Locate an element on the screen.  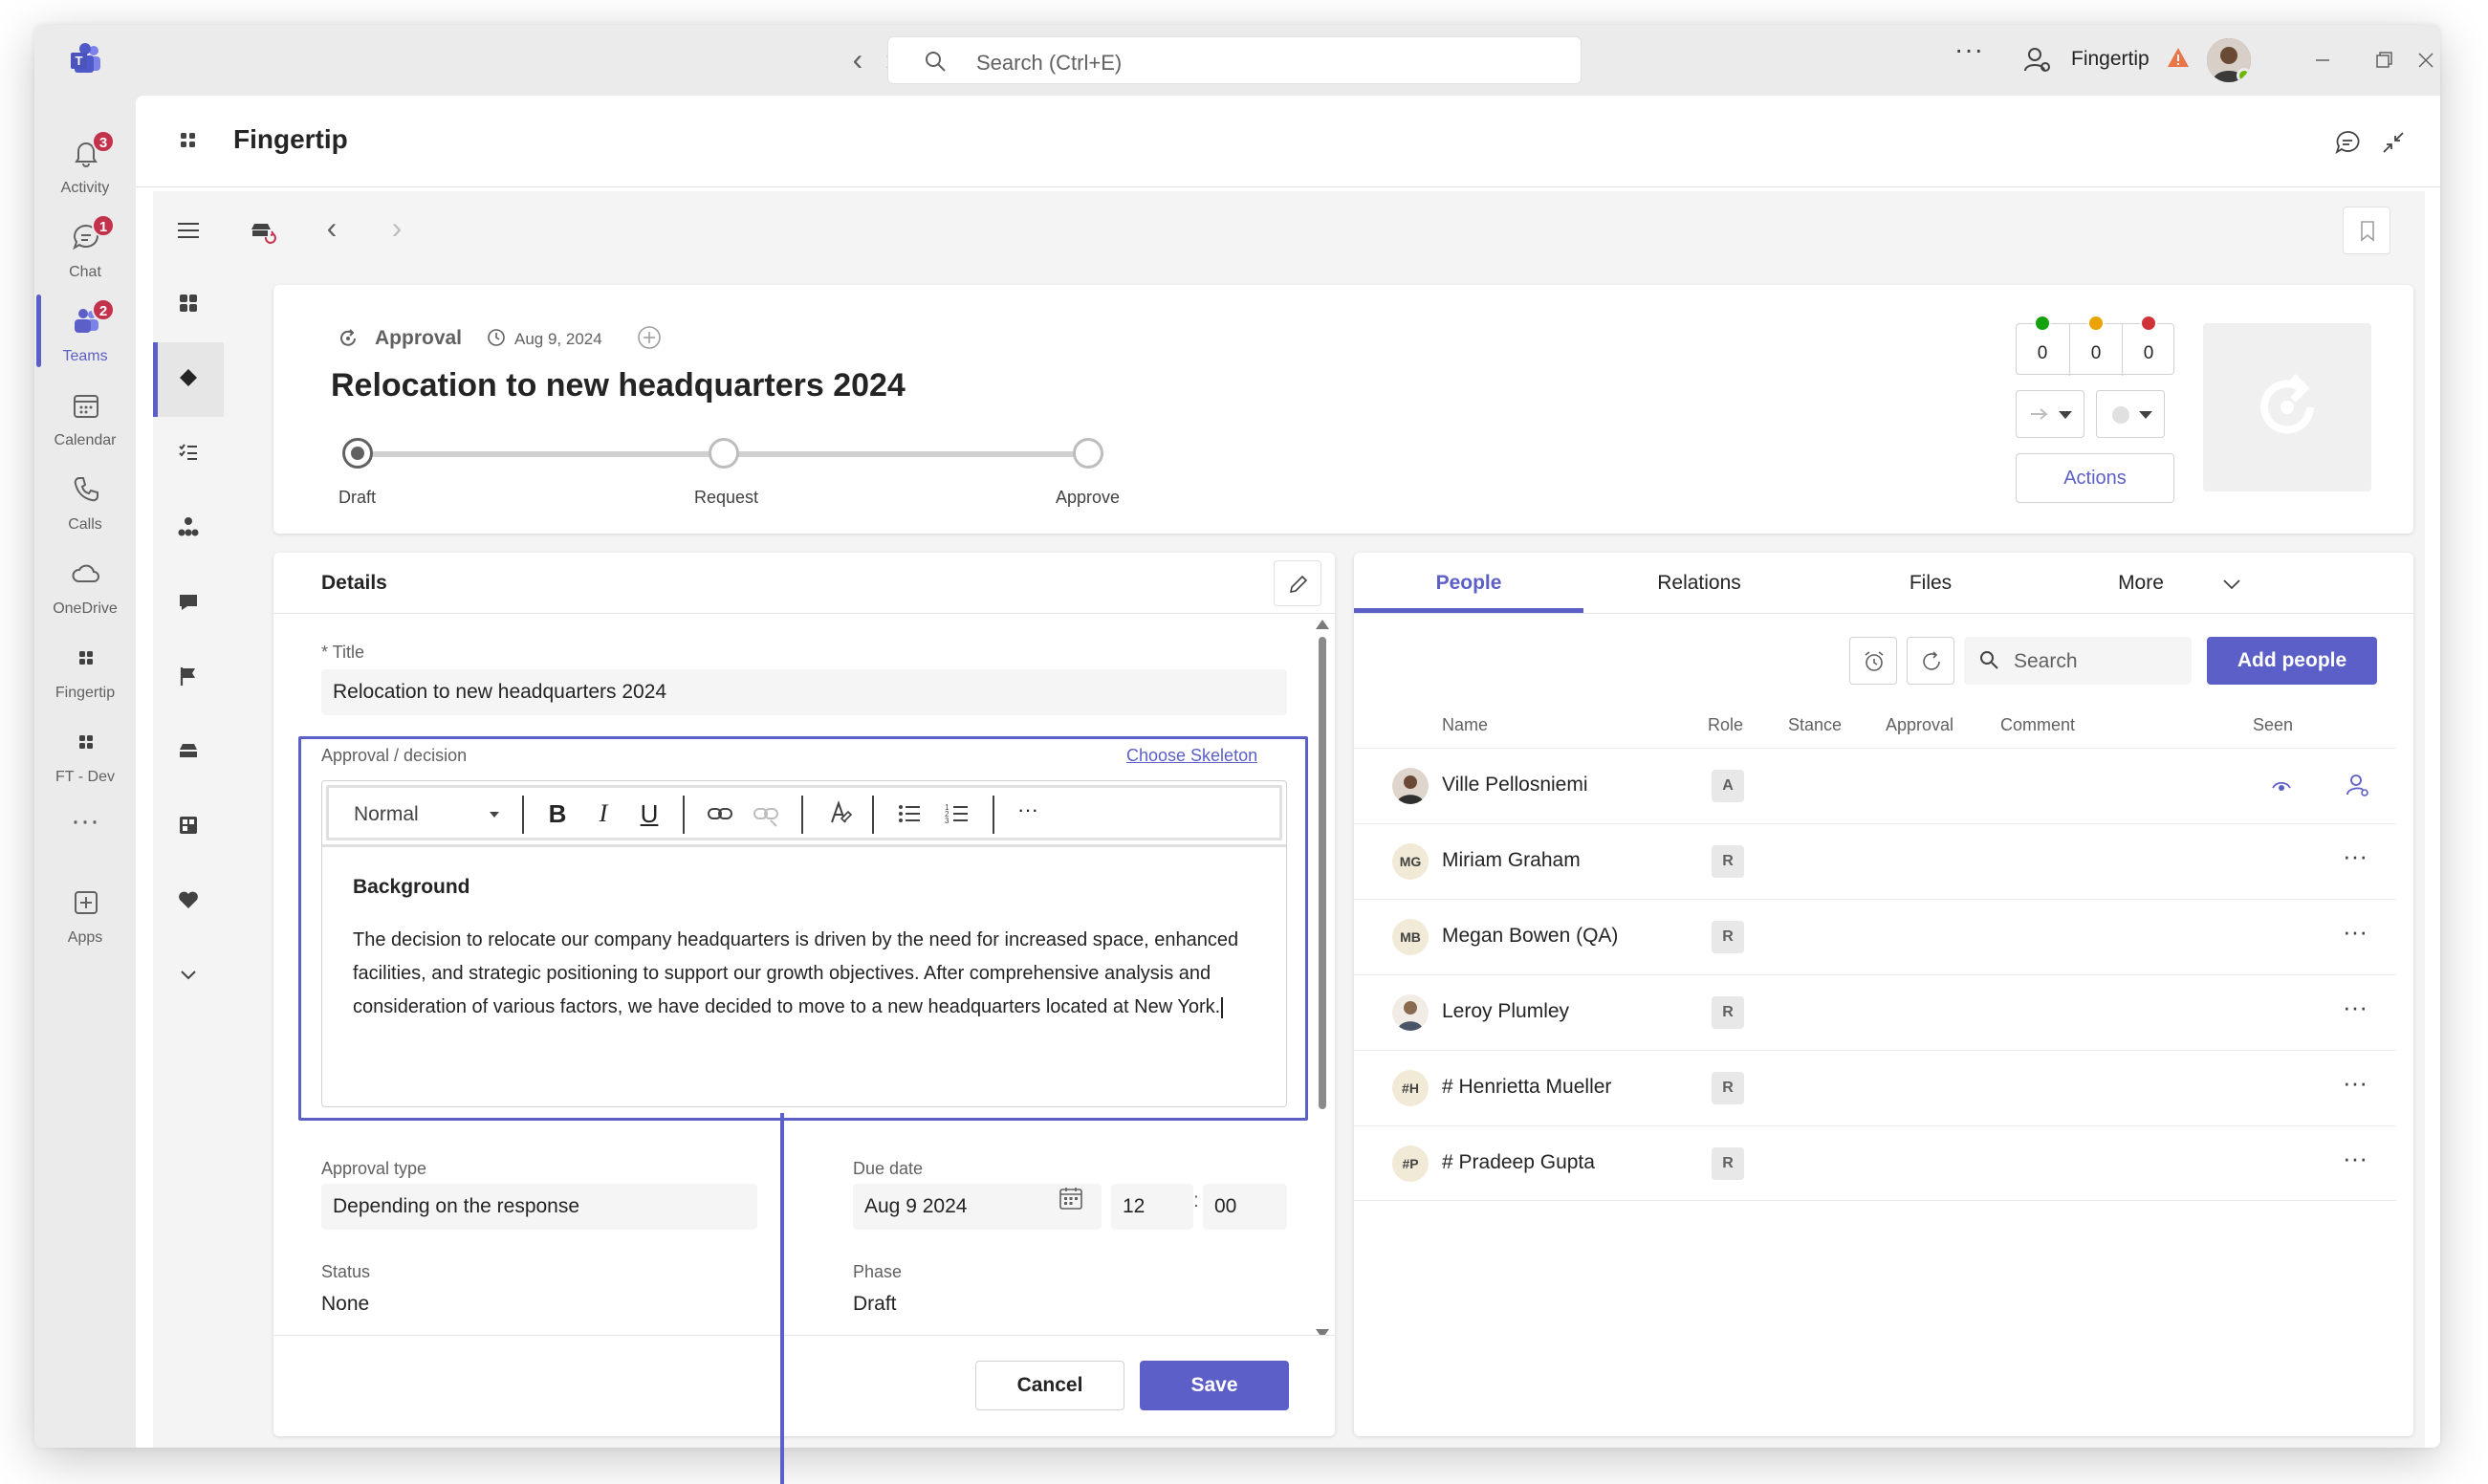
add-people-button: Add people is located at coordinates (2292, 661).